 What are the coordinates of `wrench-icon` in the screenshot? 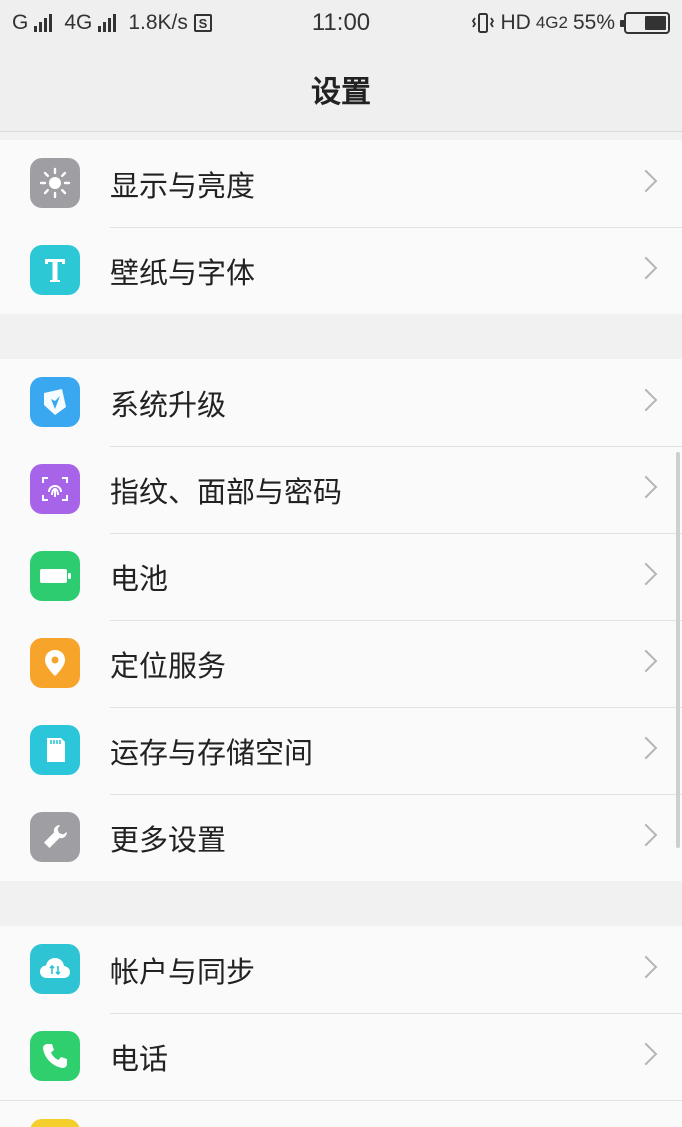 It's located at (55, 837).